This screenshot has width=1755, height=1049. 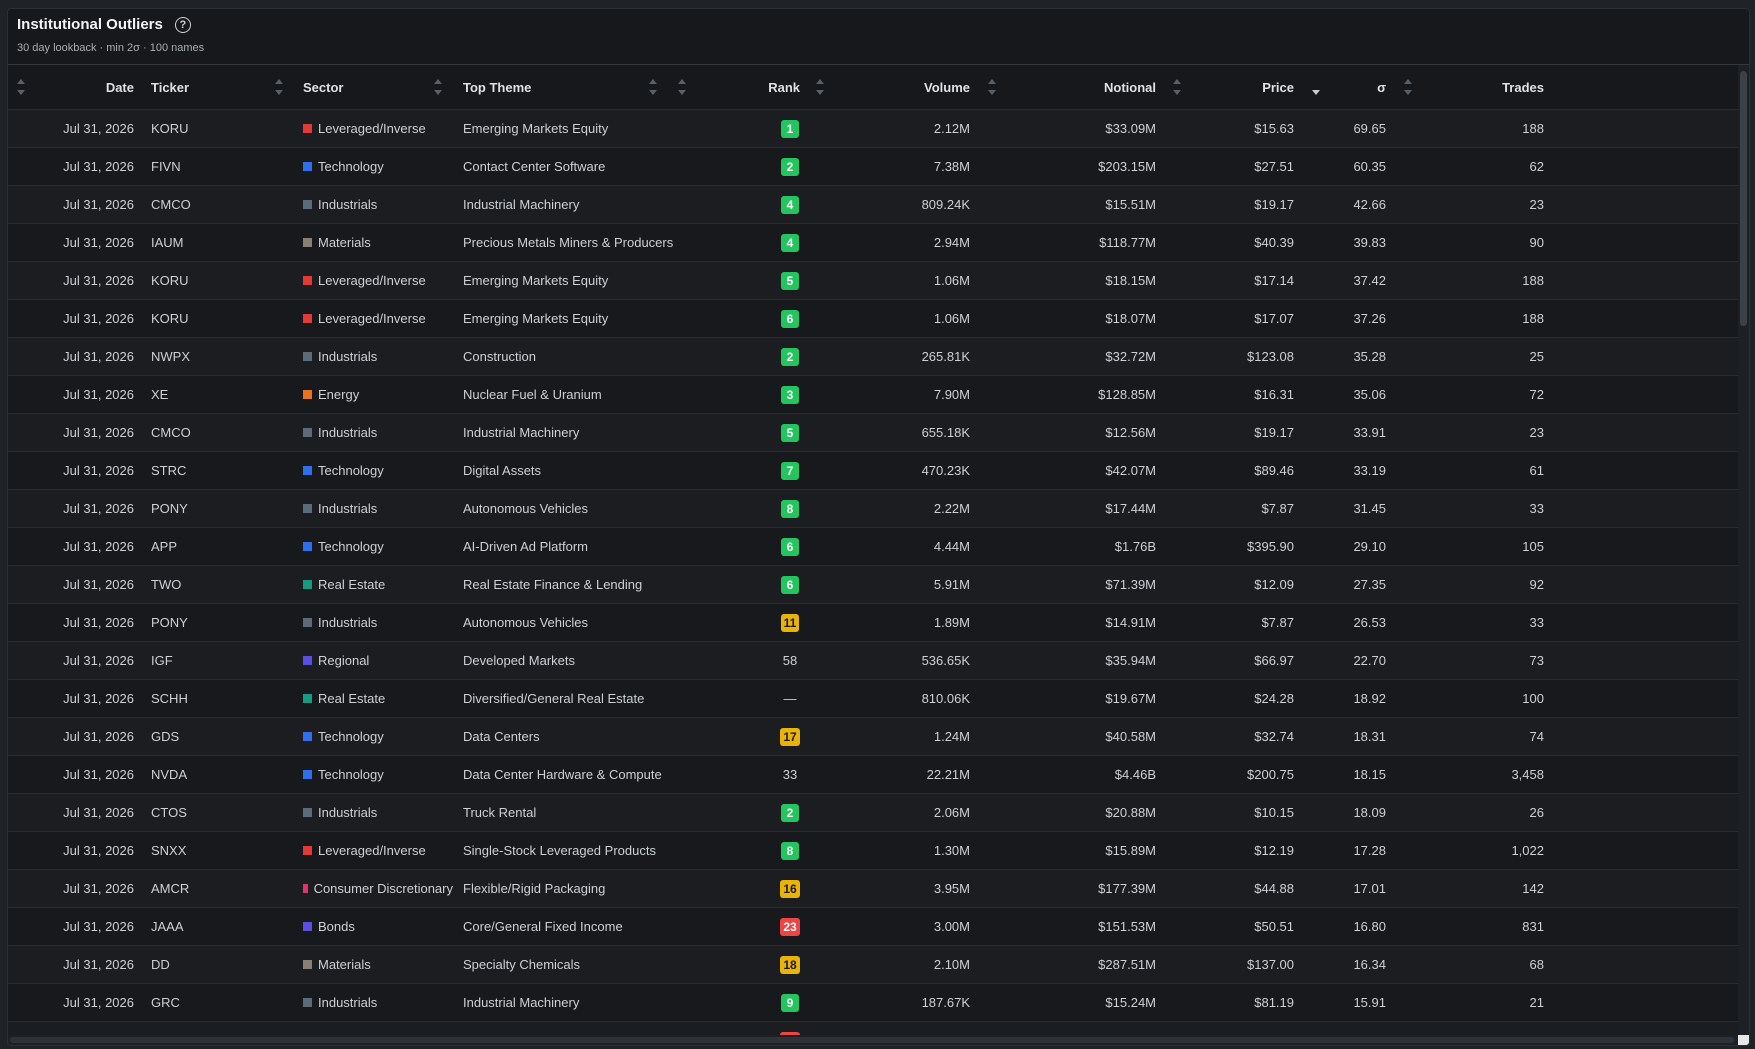 What do you see at coordinates (182, 24) in the screenshot?
I see `help-icon: ?` at bounding box center [182, 24].